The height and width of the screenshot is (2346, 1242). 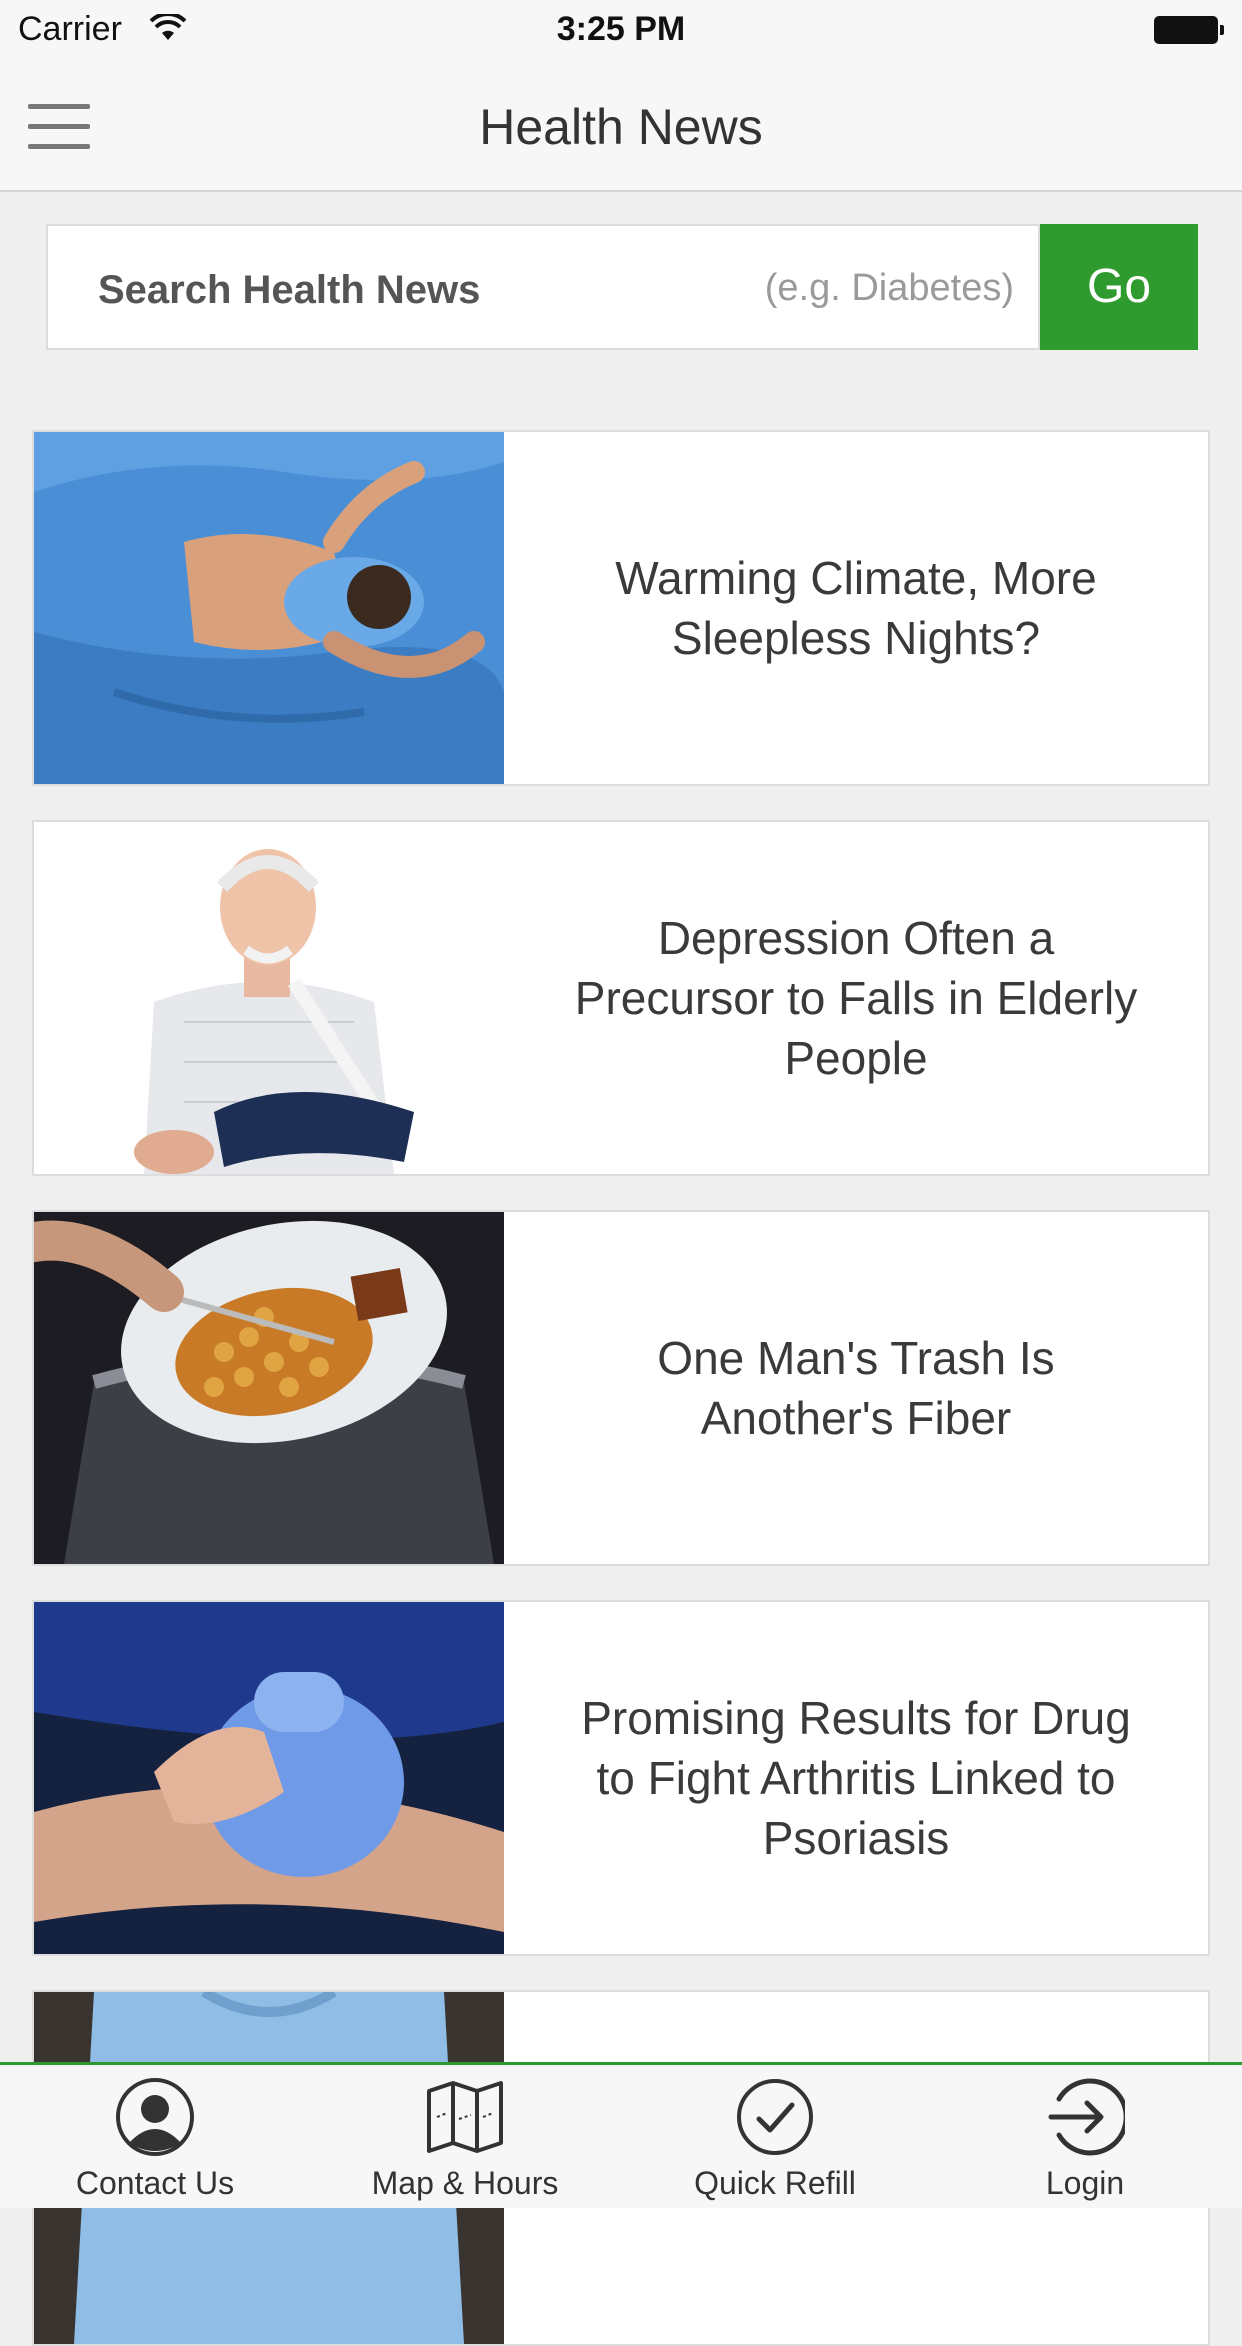 I want to click on status-bar: Carrier 3:25 PM, so click(x=621, y=31).